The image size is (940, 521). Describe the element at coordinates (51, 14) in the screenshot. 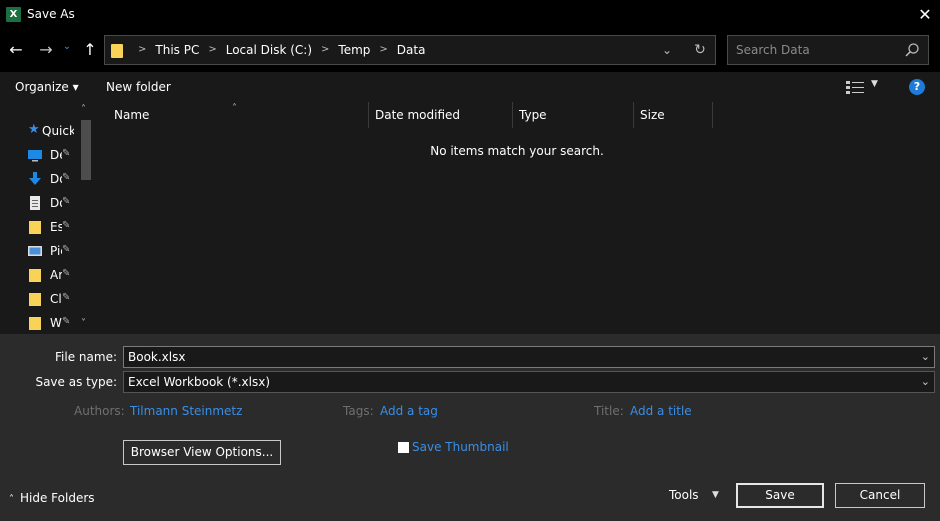

I see `window-title: Save As` at that location.